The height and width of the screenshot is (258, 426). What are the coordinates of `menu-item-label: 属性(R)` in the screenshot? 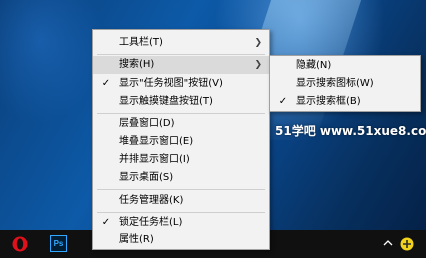 It's located at (136, 239).